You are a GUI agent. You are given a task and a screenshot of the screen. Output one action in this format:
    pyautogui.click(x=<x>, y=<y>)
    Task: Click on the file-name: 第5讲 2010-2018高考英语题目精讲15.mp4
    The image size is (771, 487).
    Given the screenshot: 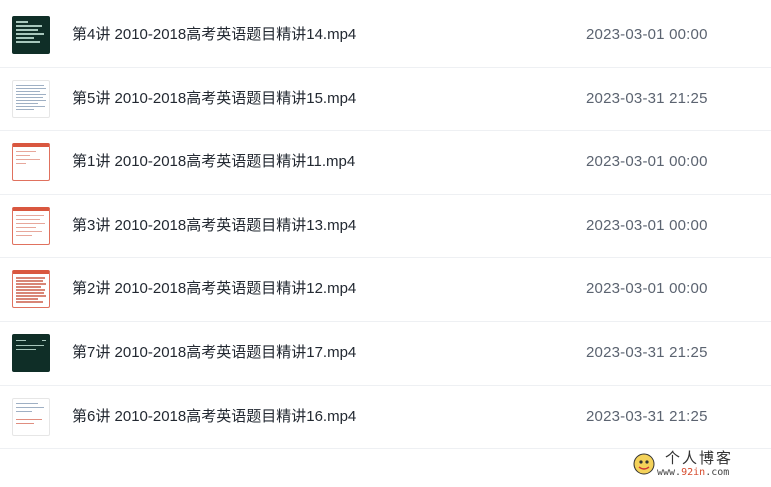 What is the action you would take?
    pyautogui.click(x=214, y=99)
    